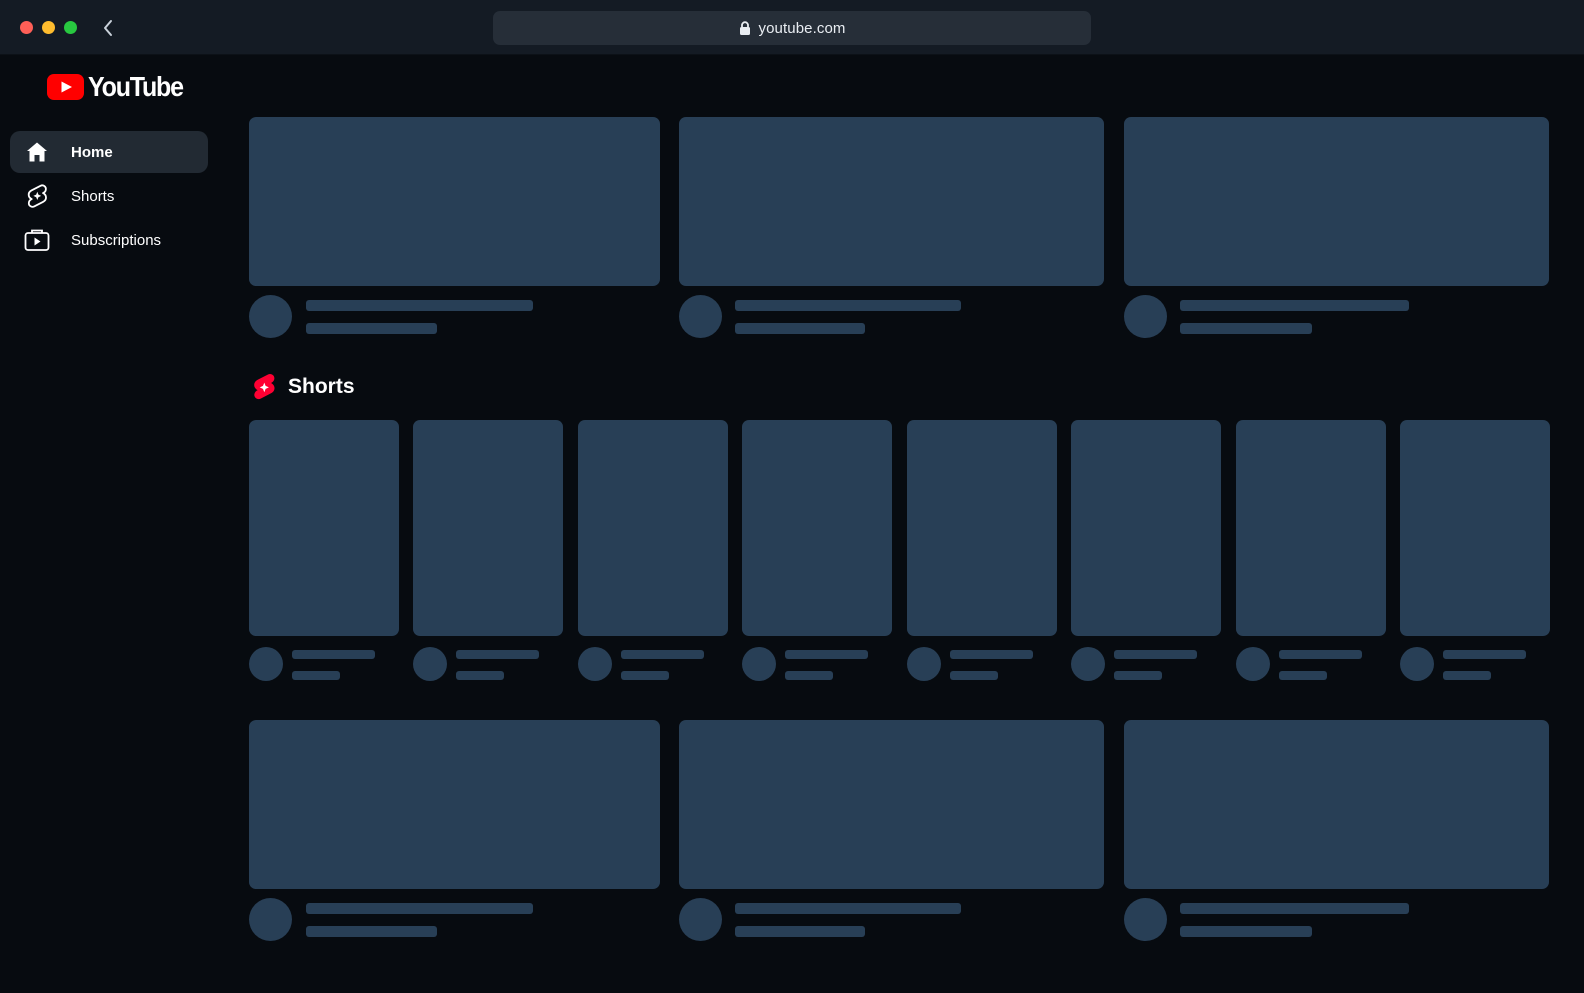 This screenshot has height=993, width=1584. I want to click on youtube-logo: YouTube, so click(115, 86).